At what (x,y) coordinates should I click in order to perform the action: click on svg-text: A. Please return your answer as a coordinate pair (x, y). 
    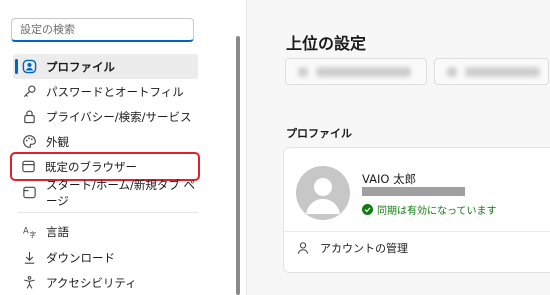
    Looking at the image, I should click on (25, 230).